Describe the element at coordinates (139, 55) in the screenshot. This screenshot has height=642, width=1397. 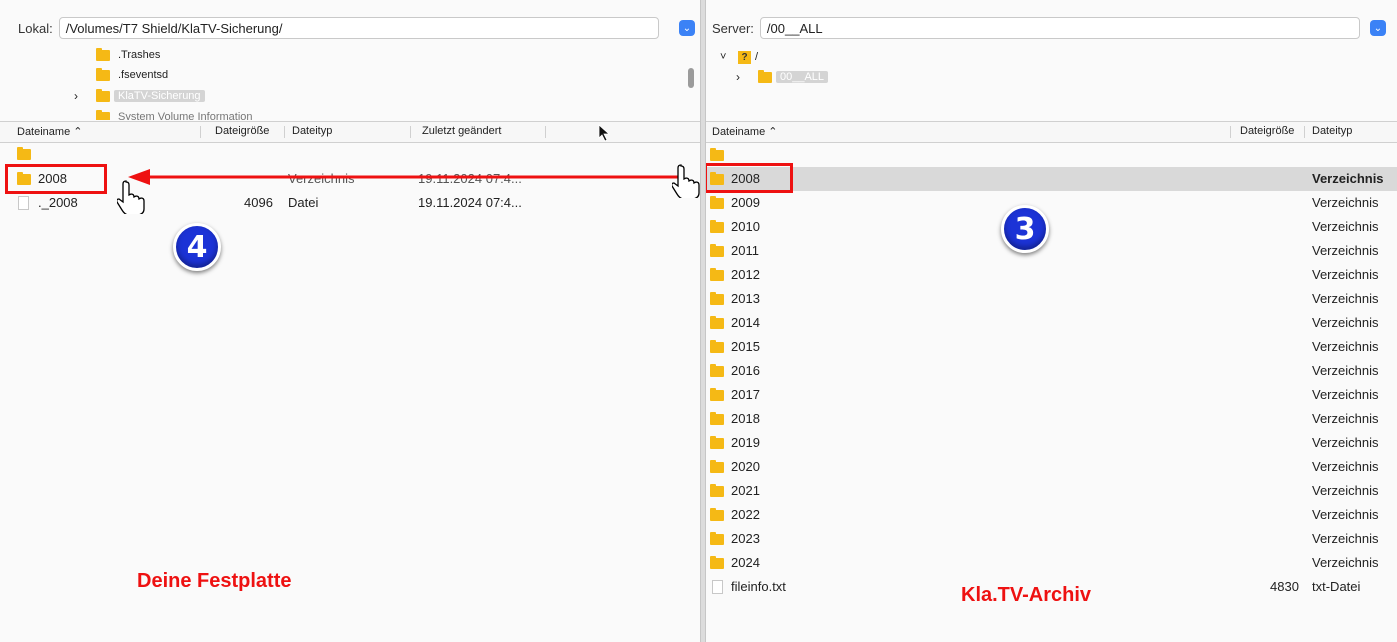
I see `tree-item-label: .Trashes` at that location.